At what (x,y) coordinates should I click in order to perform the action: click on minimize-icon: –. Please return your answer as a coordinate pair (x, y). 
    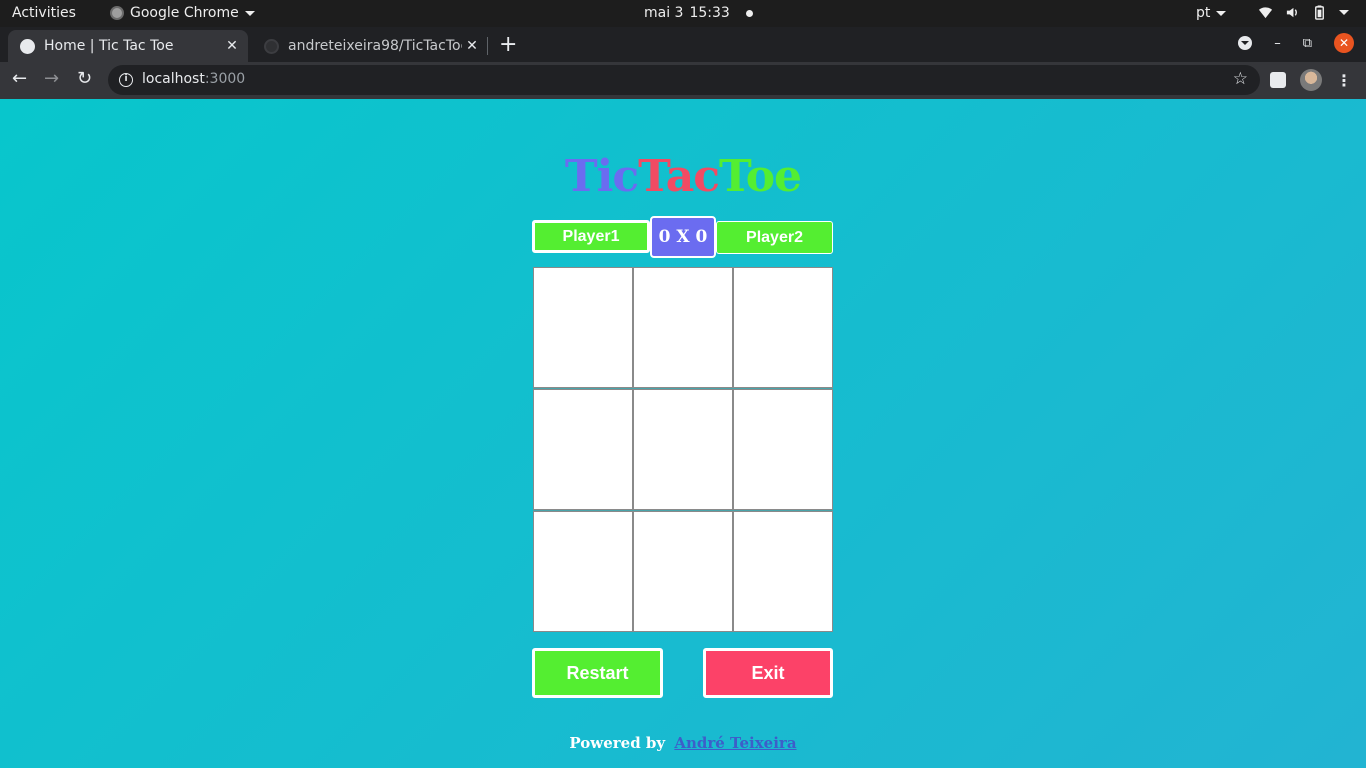
    Looking at the image, I should click on (1277, 43).